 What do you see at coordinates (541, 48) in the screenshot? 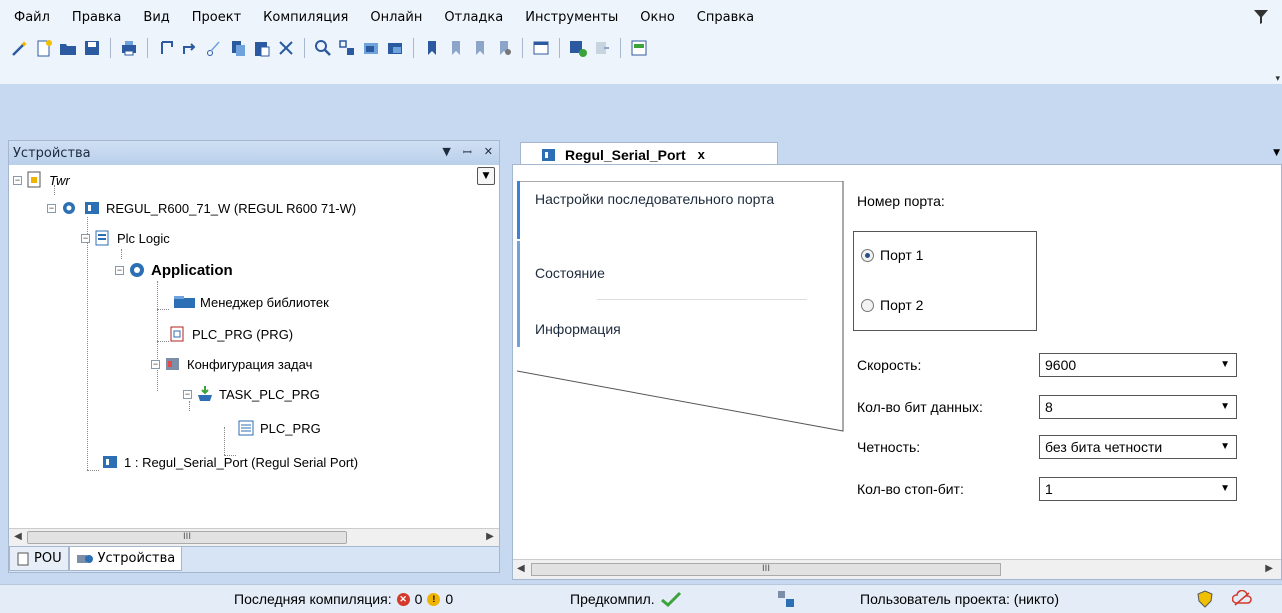
I see `window-icon` at bounding box center [541, 48].